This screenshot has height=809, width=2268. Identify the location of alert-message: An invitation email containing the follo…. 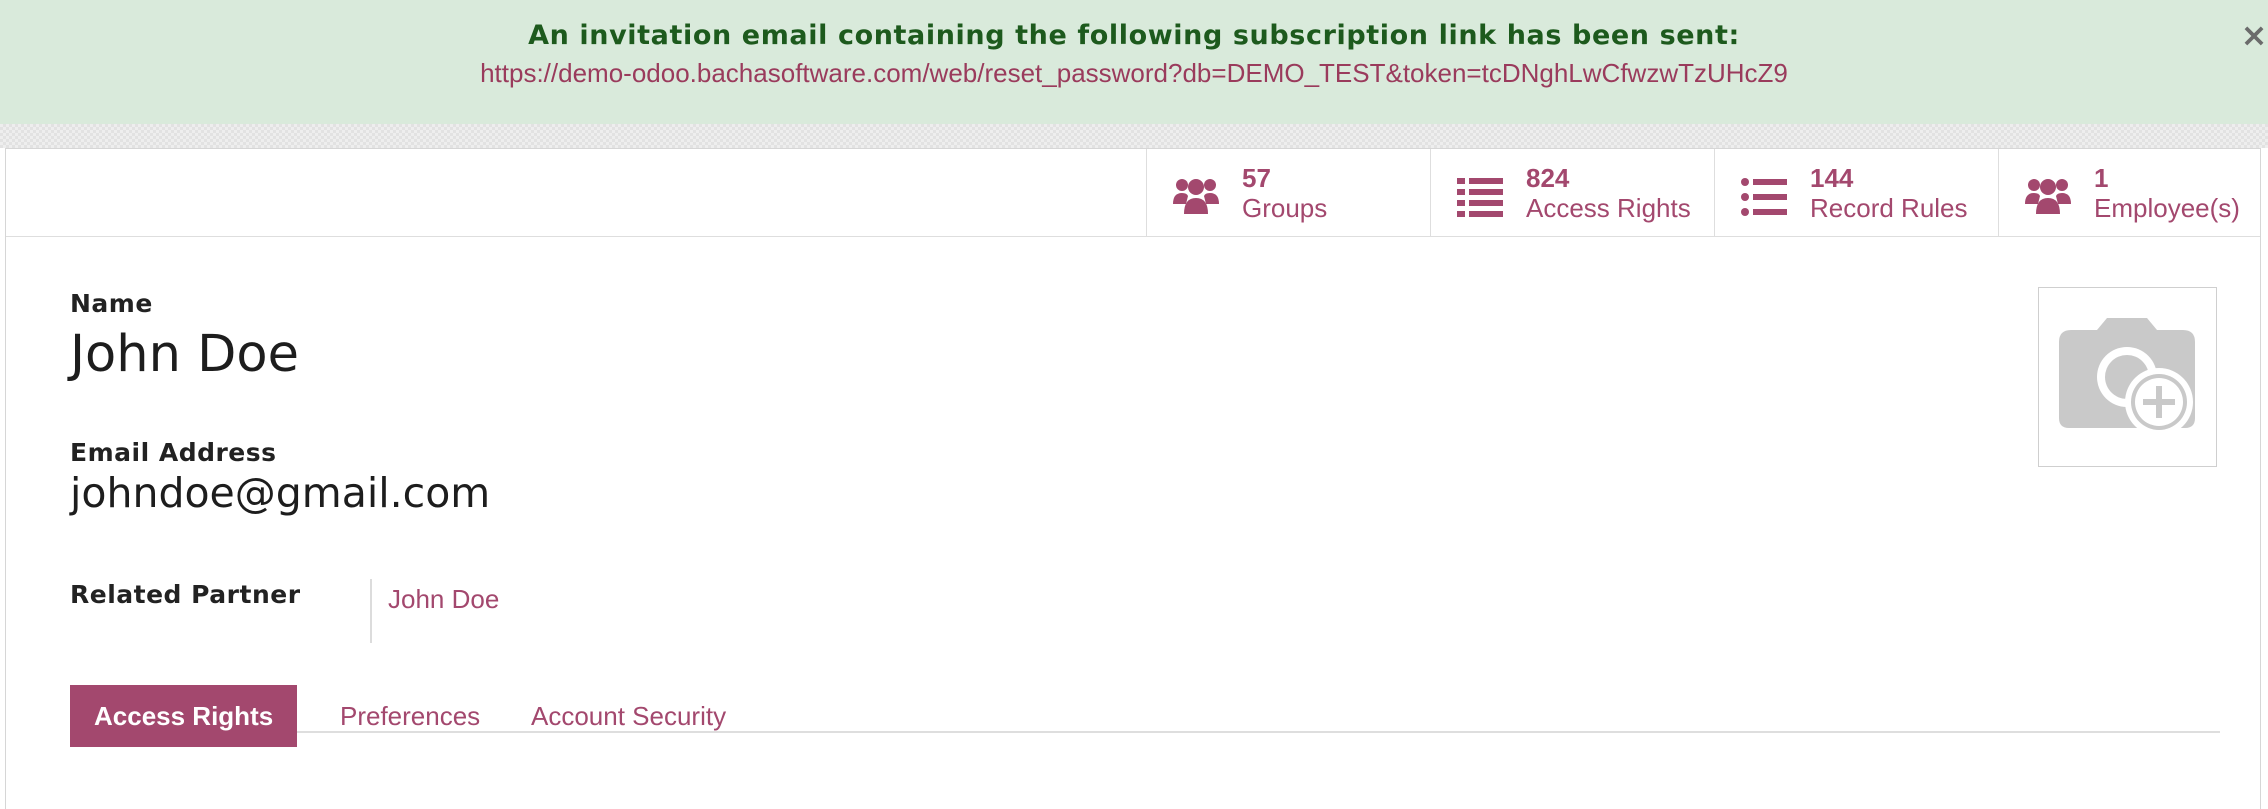
(1134, 35).